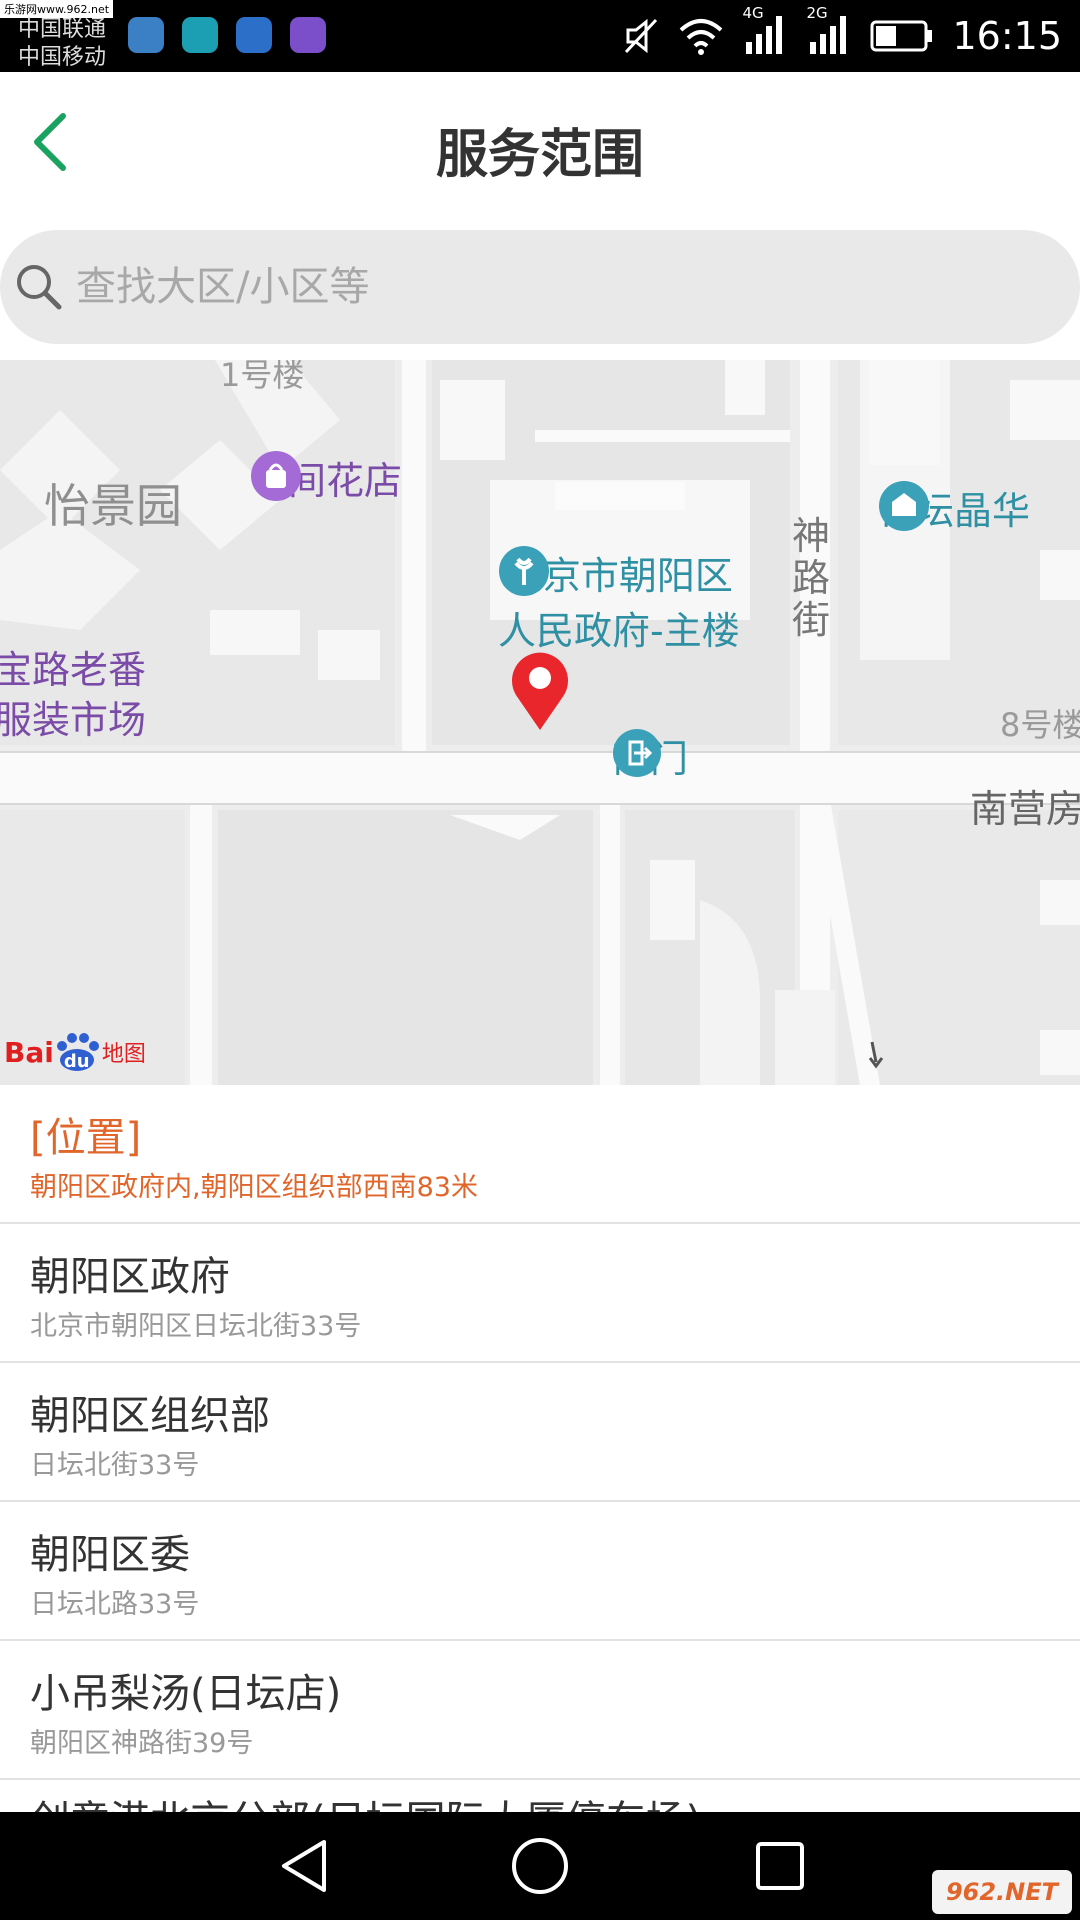 The width and height of the screenshot is (1080, 1920). I want to click on location-pin-icon, so click(540, 691).